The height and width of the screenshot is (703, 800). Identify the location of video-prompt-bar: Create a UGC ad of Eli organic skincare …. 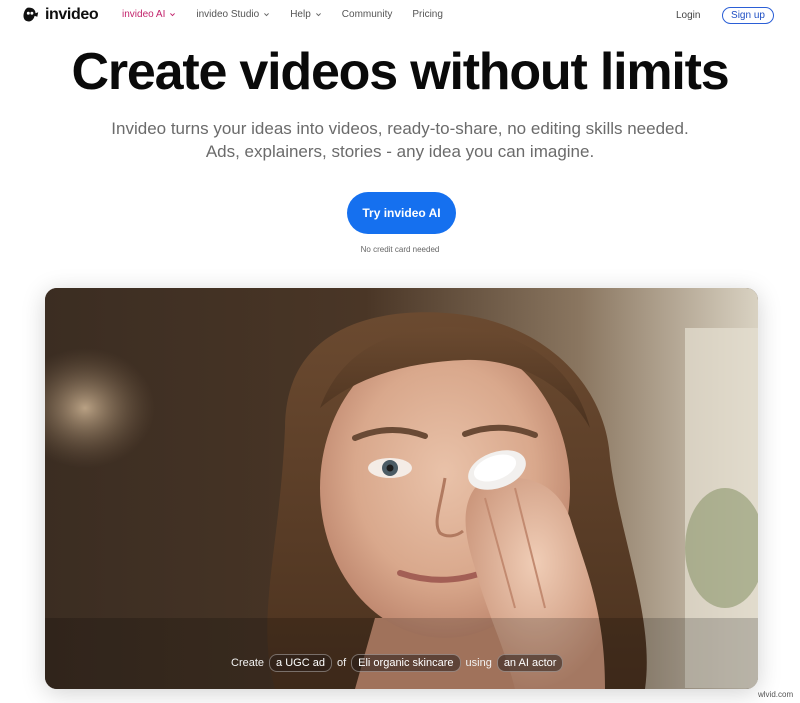
(397, 663).